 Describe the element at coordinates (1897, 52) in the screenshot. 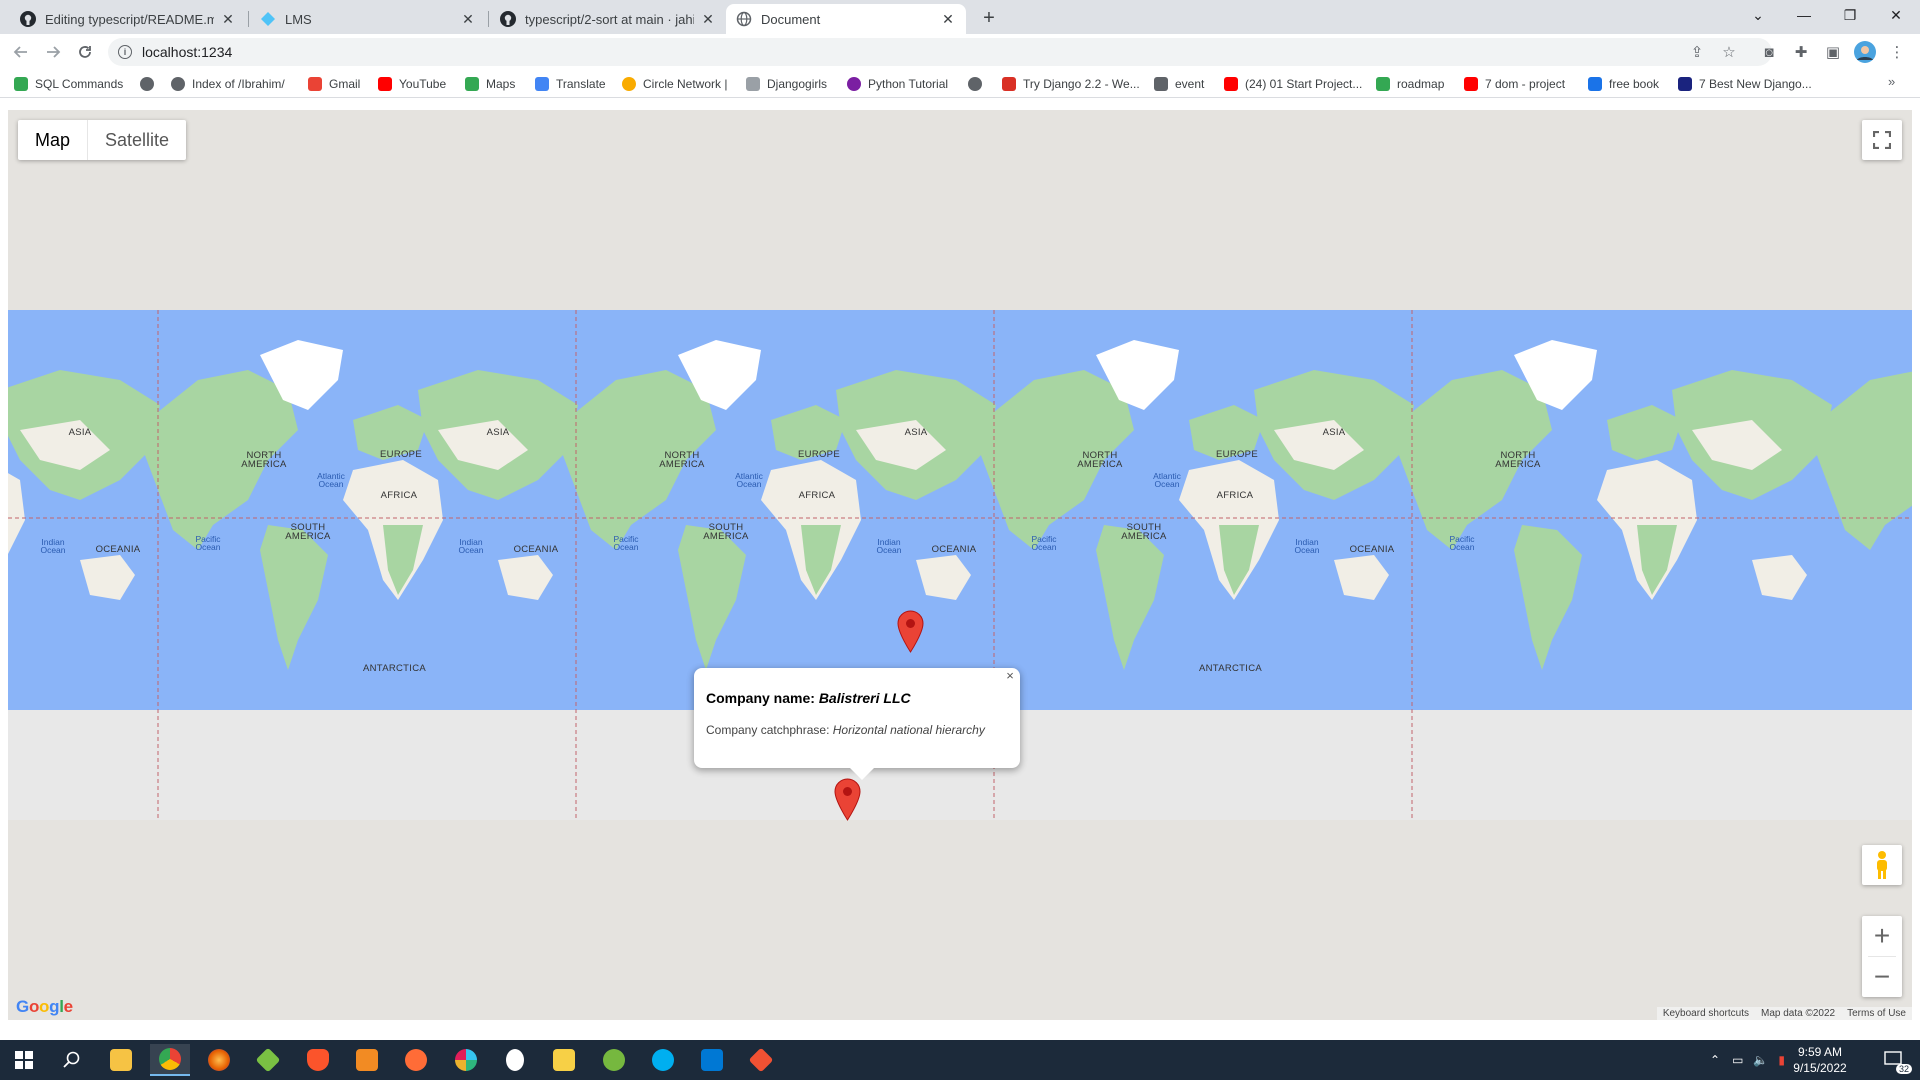

I see `chrome-menu-icon: ⋮` at that location.